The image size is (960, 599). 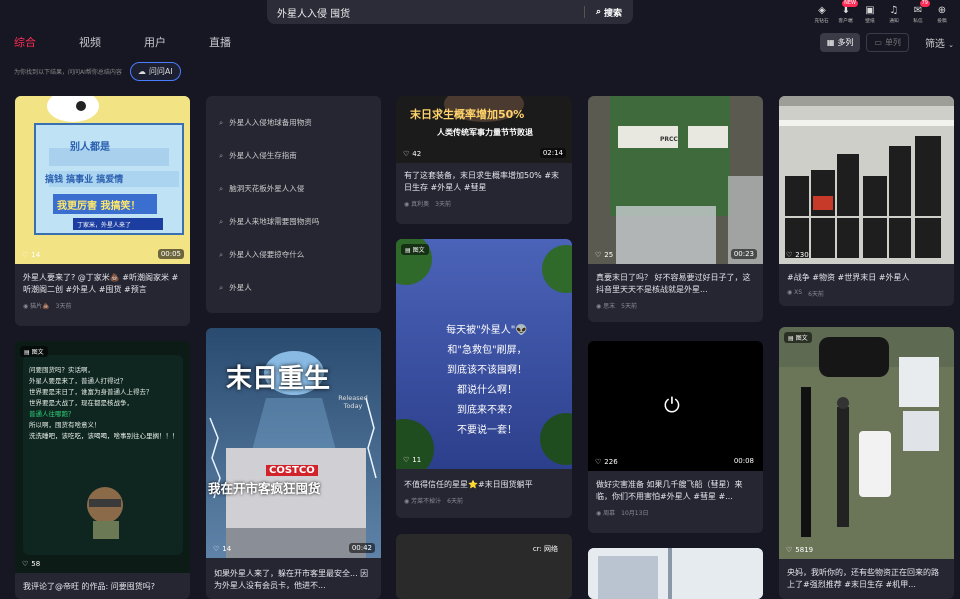 What do you see at coordinates (293, 221) in the screenshot?
I see `related-search-item: ⌕ 外星人来地球需要囤物资吗` at bounding box center [293, 221].